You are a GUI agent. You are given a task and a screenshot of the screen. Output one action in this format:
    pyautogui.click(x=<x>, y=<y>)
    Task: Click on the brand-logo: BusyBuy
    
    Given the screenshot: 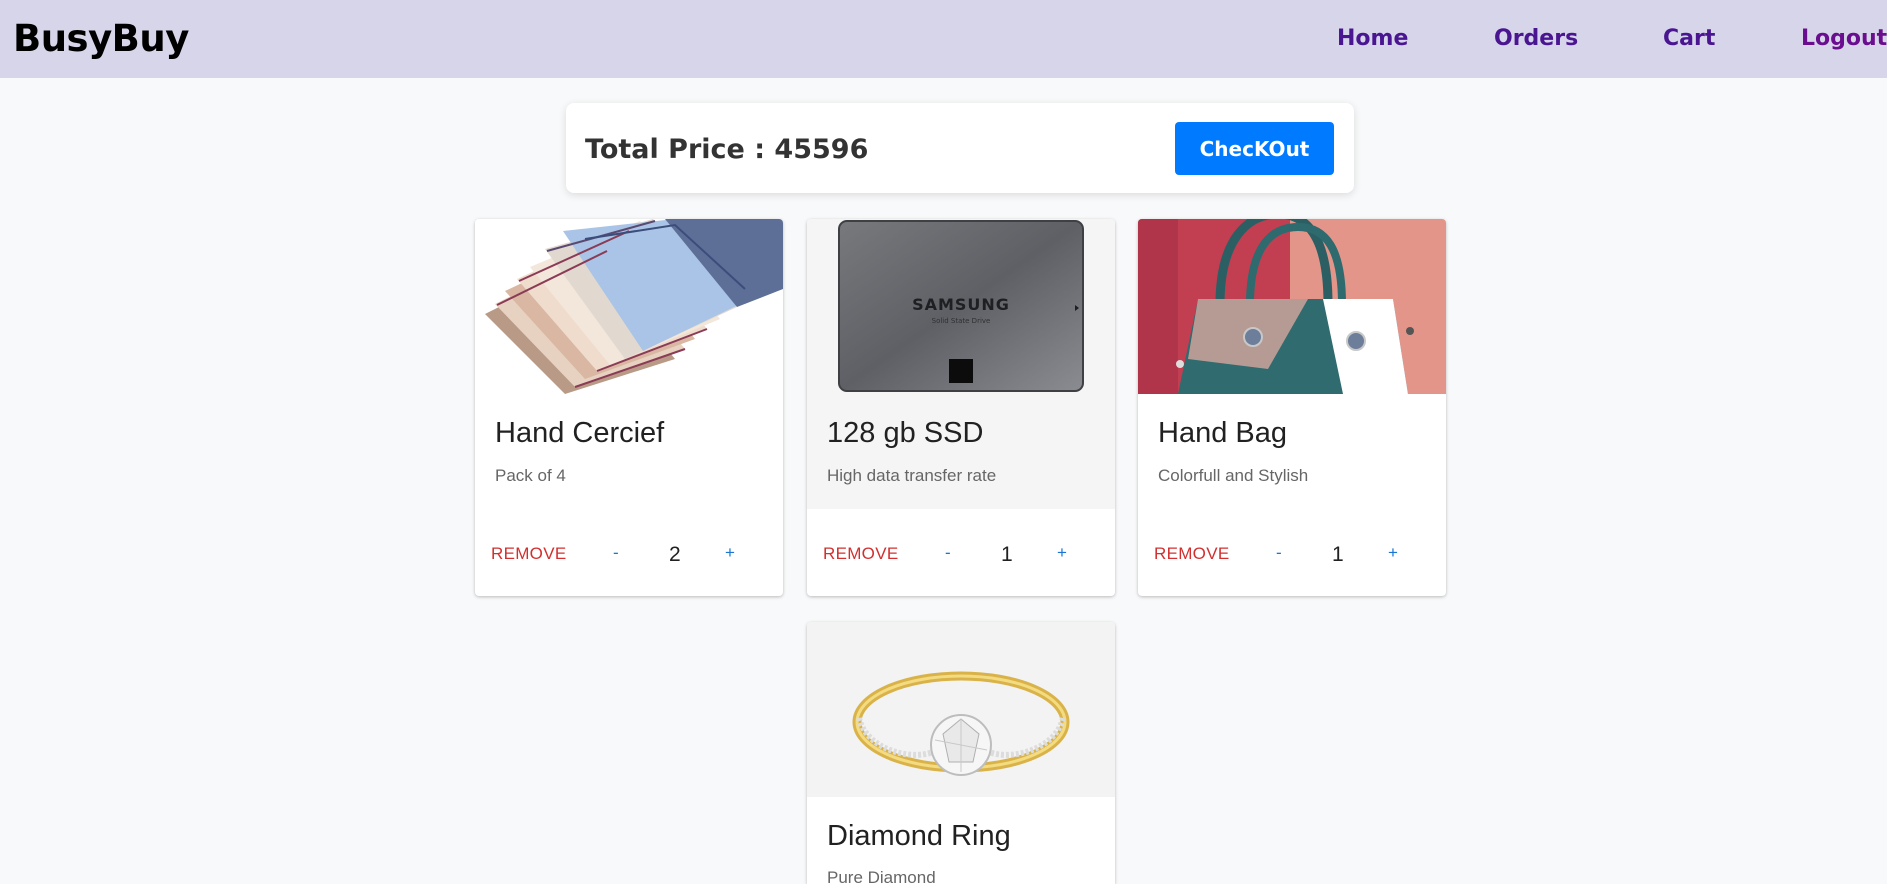 What is the action you would take?
    pyautogui.click(x=101, y=38)
    